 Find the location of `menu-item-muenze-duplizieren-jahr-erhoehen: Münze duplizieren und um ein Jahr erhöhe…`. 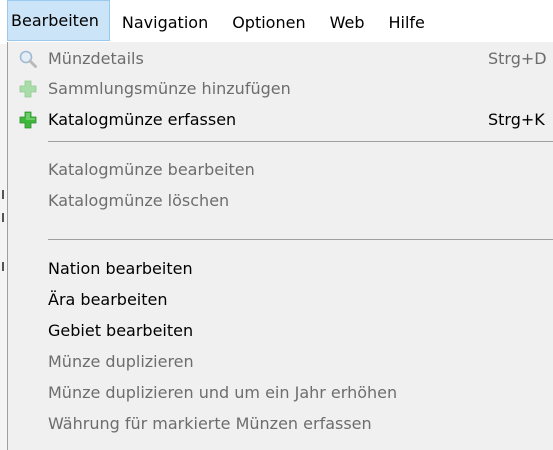

menu-item-muenze-duplizieren-jahr-erhoehen: Münze duplizieren und um ein Jahr erhöhe… is located at coordinates (280, 392).